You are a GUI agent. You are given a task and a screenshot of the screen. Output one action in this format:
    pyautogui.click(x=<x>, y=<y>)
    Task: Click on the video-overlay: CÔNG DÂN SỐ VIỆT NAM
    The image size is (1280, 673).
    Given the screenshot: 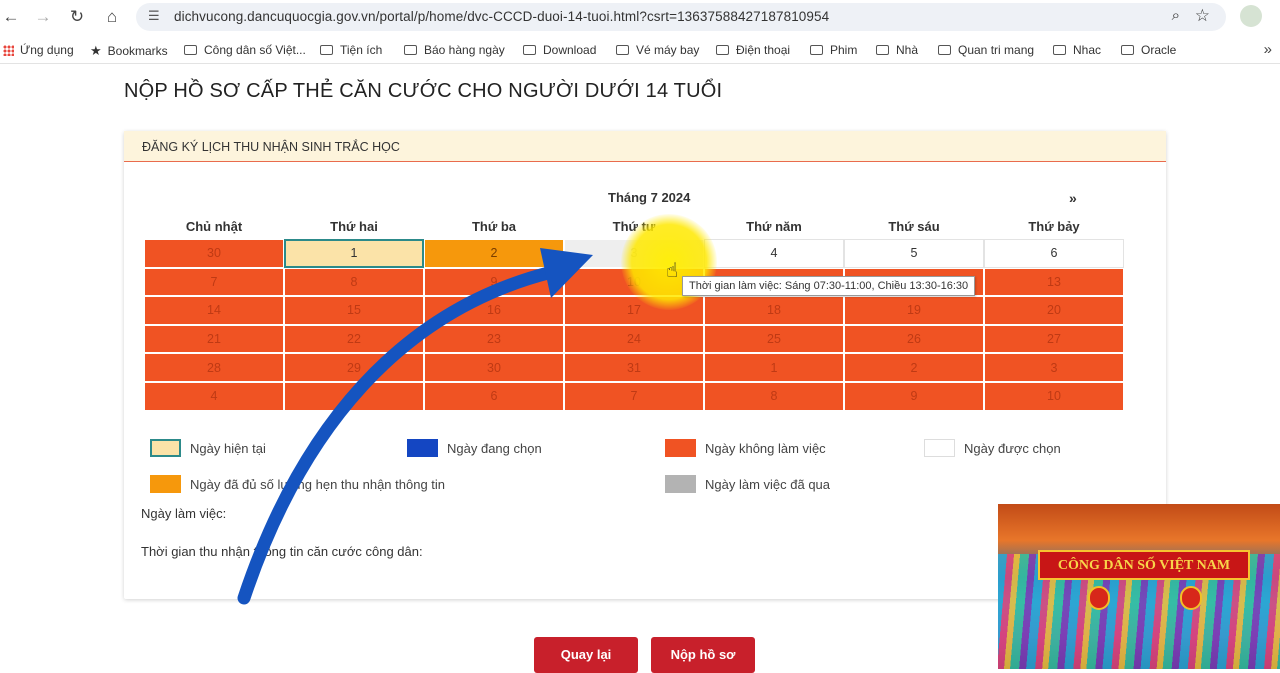 What is the action you would take?
    pyautogui.click(x=1139, y=586)
    